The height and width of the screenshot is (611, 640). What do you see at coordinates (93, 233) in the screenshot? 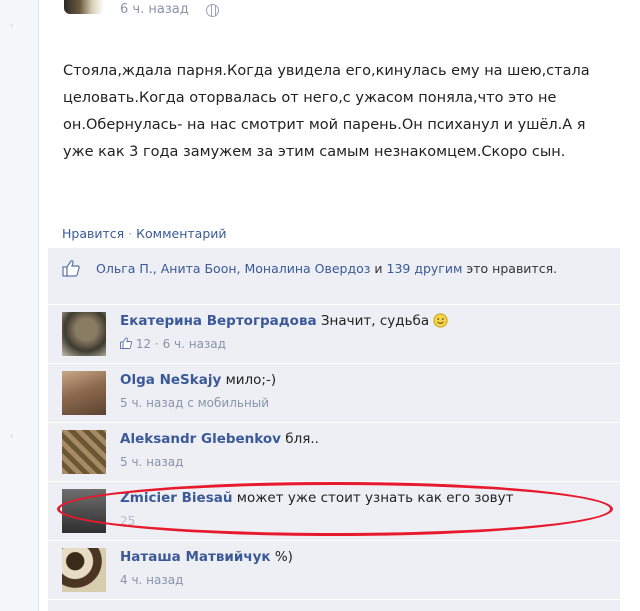
I see `like-link: Нравится` at bounding box center [93, 233].